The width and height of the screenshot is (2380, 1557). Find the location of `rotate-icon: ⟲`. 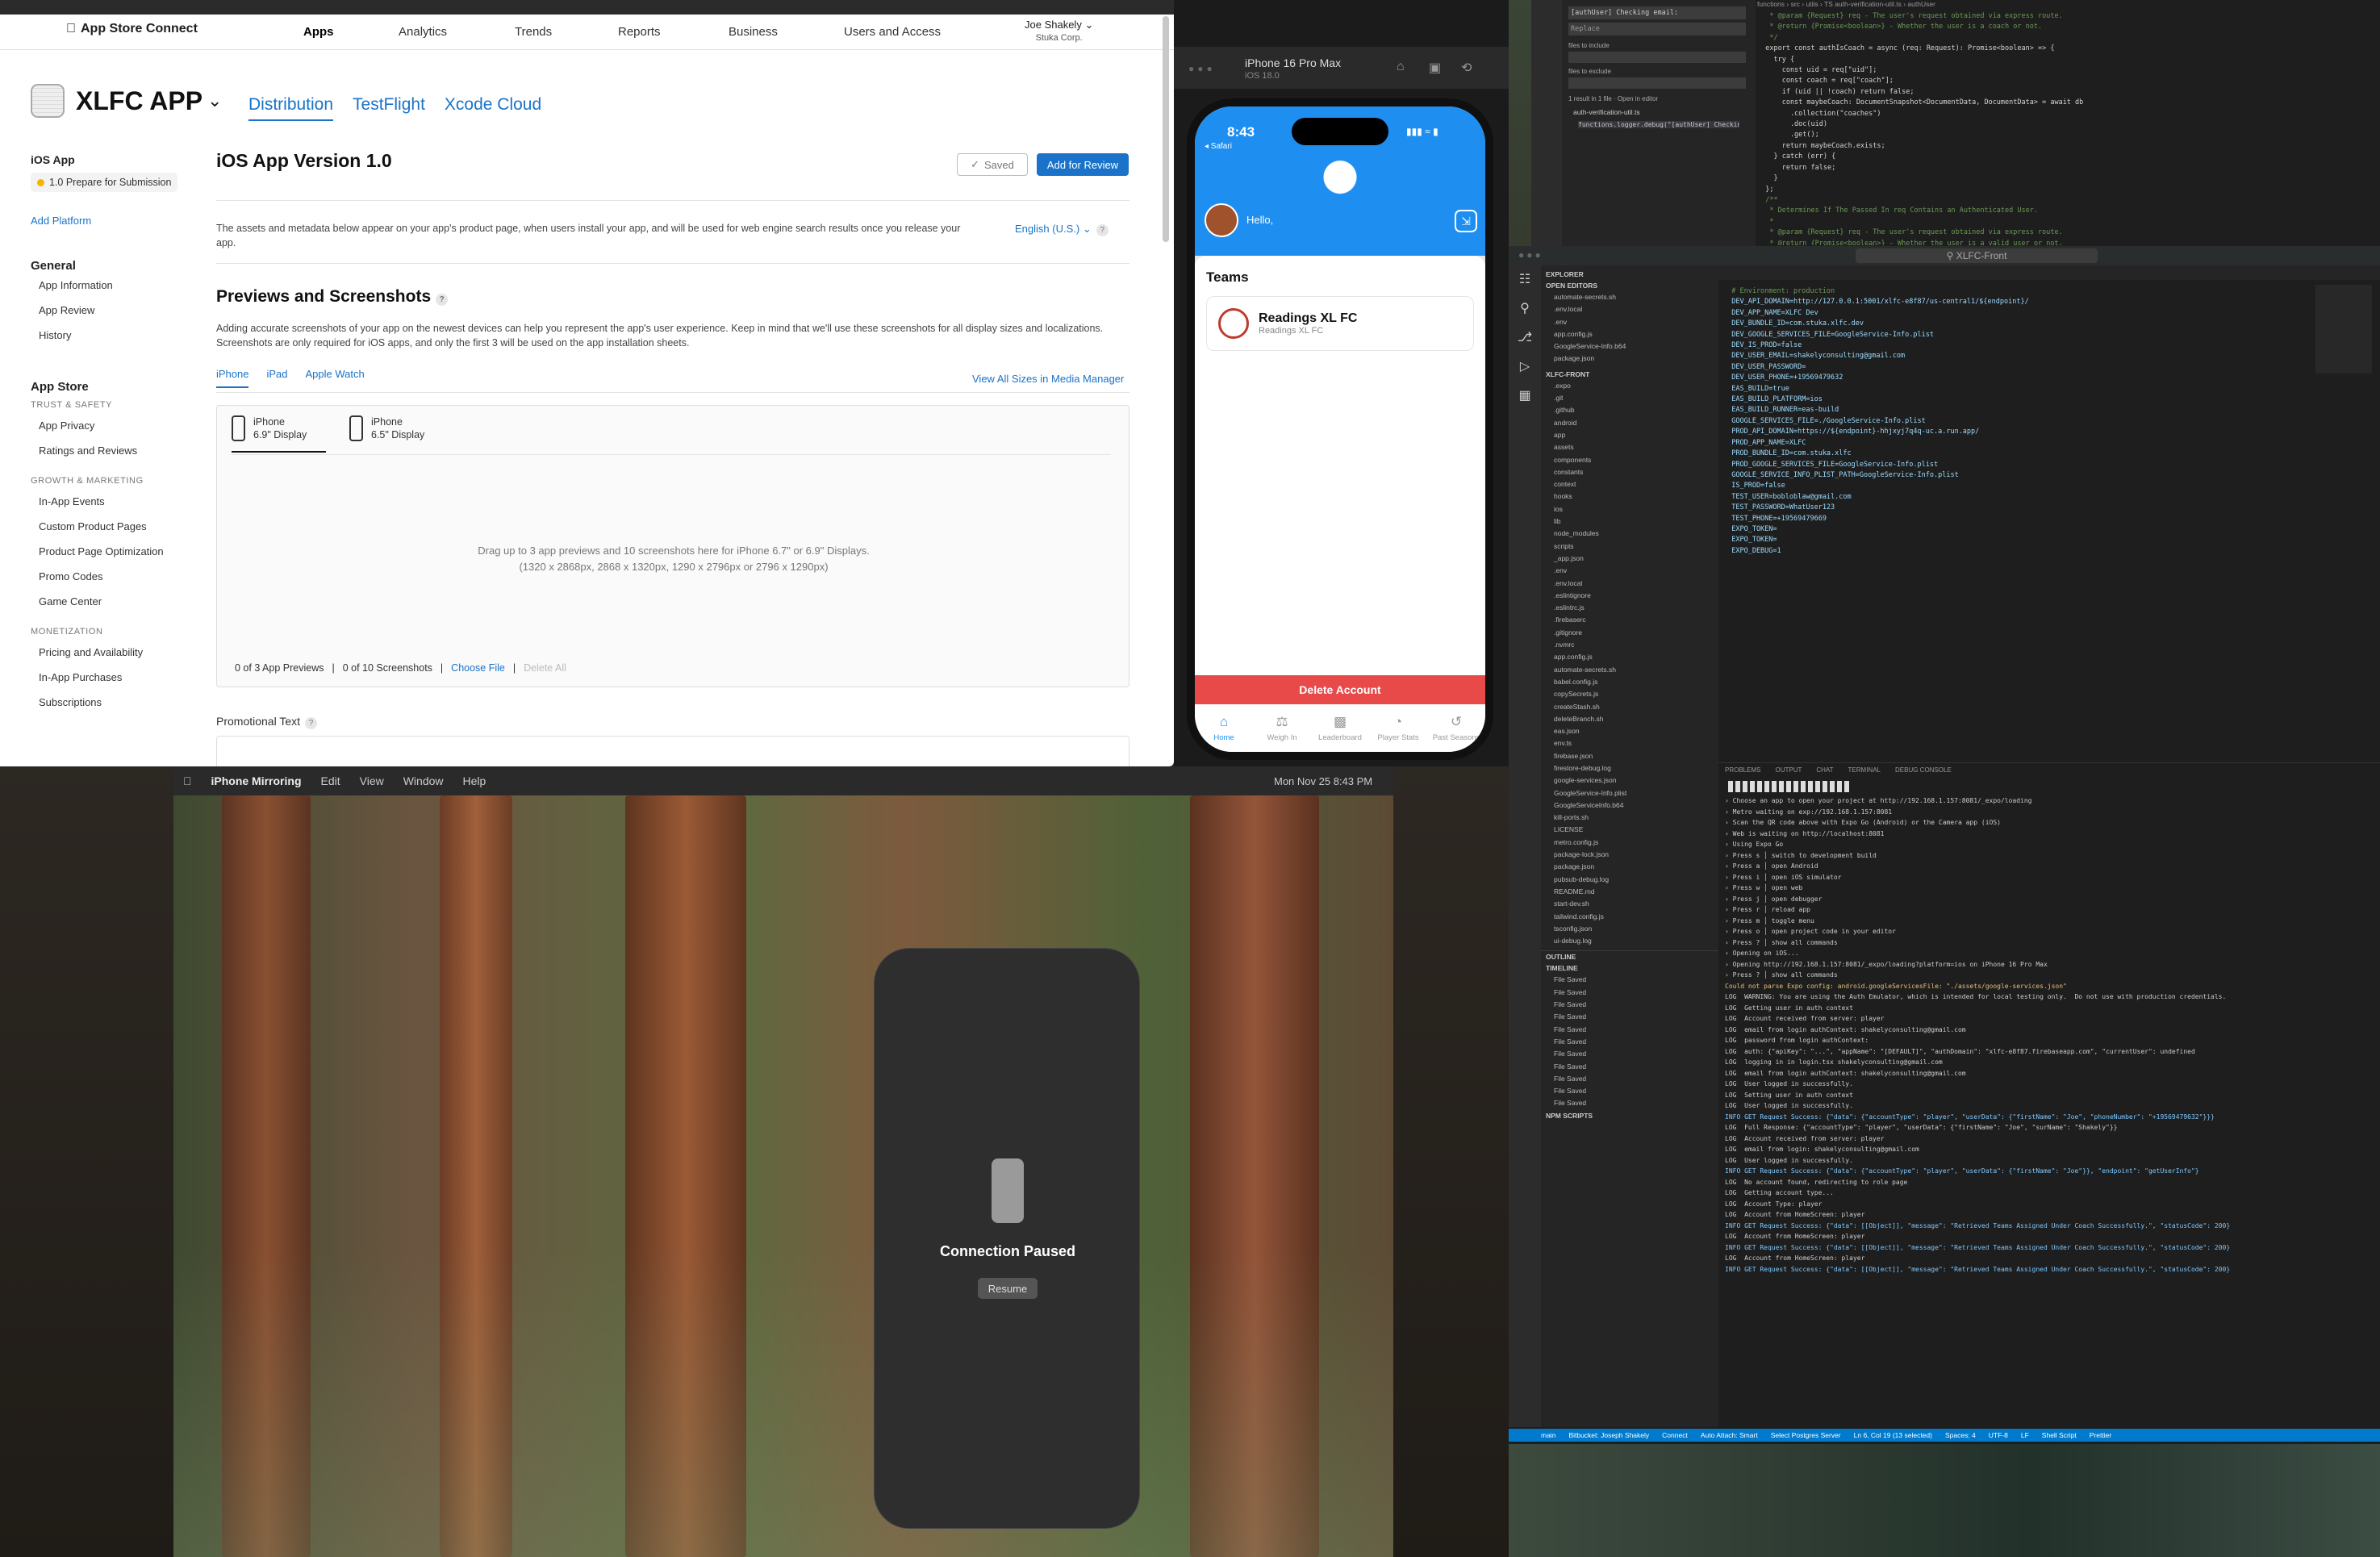

rotate-icon: ⟲ is located at coordinates (1466, 68).